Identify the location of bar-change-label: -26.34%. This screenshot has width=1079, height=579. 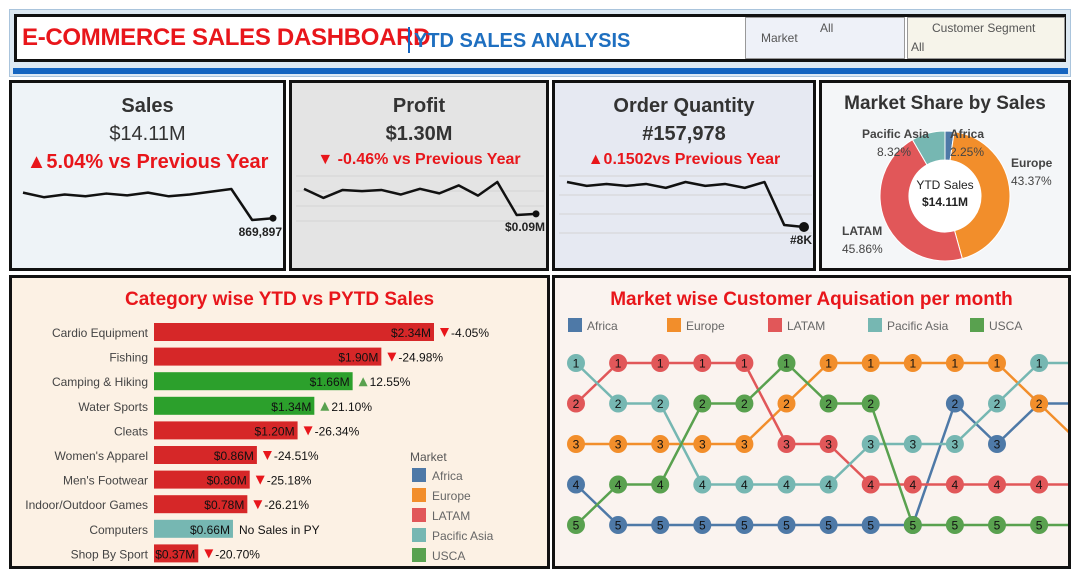
(337, 431).